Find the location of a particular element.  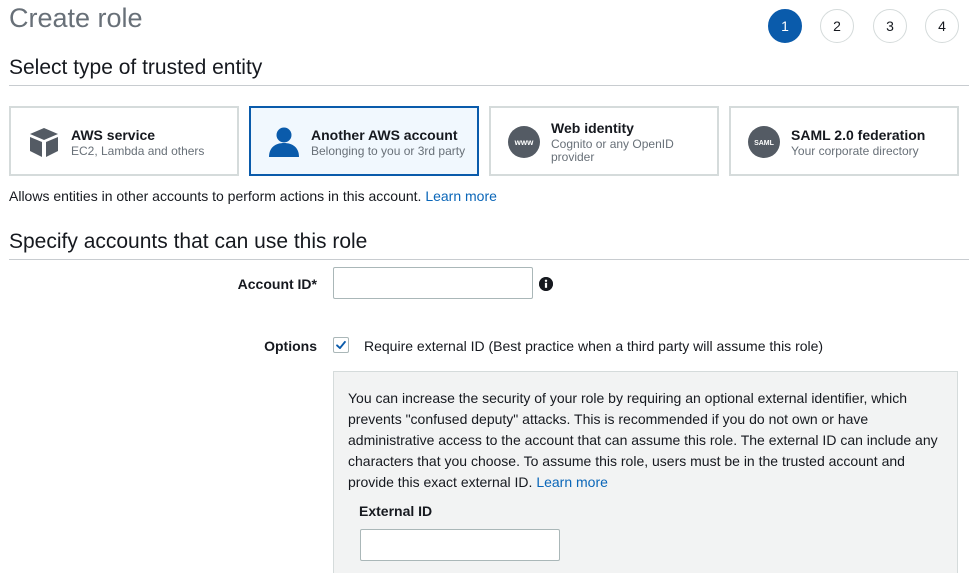

card-title: AWS service is located at coordinates (113, 135).